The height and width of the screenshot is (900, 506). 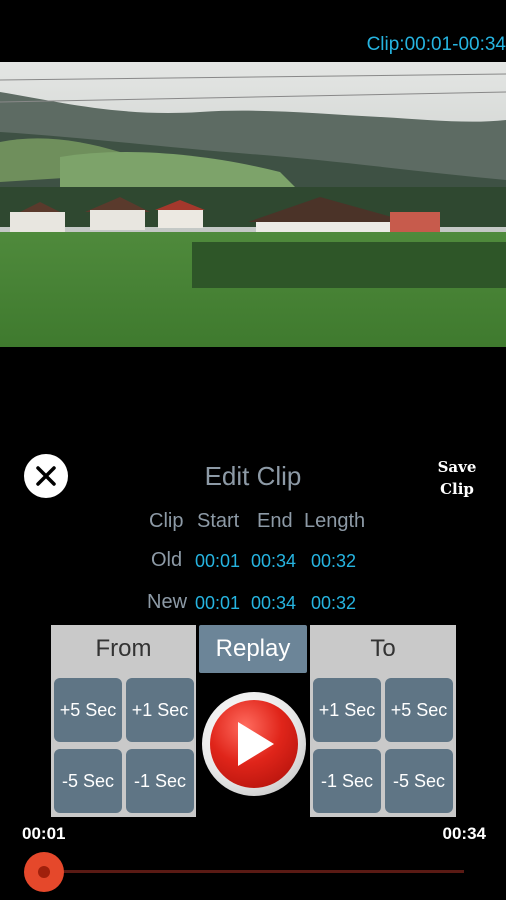 What do you see at coordinates (419, 781) in the screenshot?
I see `to-minus-5-button: -5 Sec` at bounding box center [419, 781].